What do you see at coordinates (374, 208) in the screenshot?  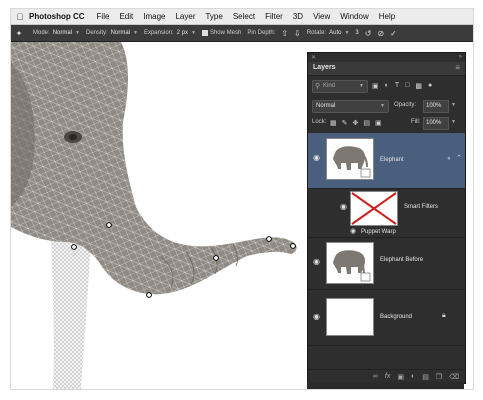 I see `filter-mask-thumbnail` at bounding box center [374, 208].